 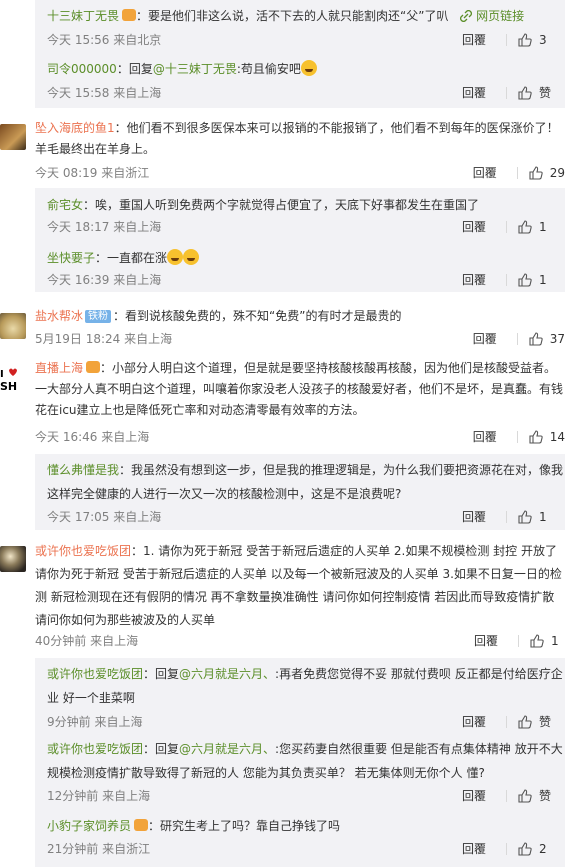 I want to click on svg-text: I, so click(x=2, y=374).